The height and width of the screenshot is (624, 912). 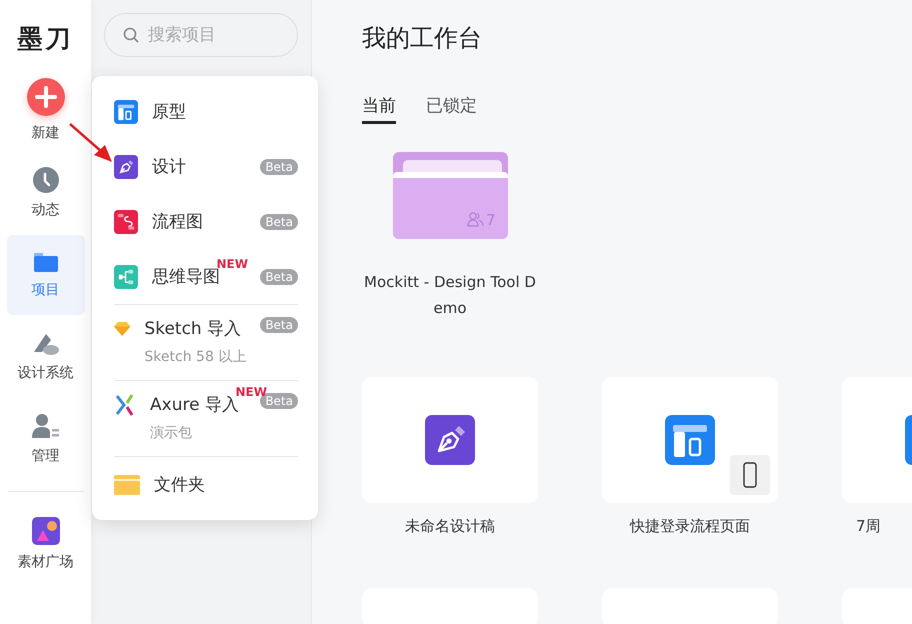 What do you see at coordinates (450, 295) in the screenshot?
I see `folder-name: Mockitt - Design Tool Demo` at bounding box center [450, 295].